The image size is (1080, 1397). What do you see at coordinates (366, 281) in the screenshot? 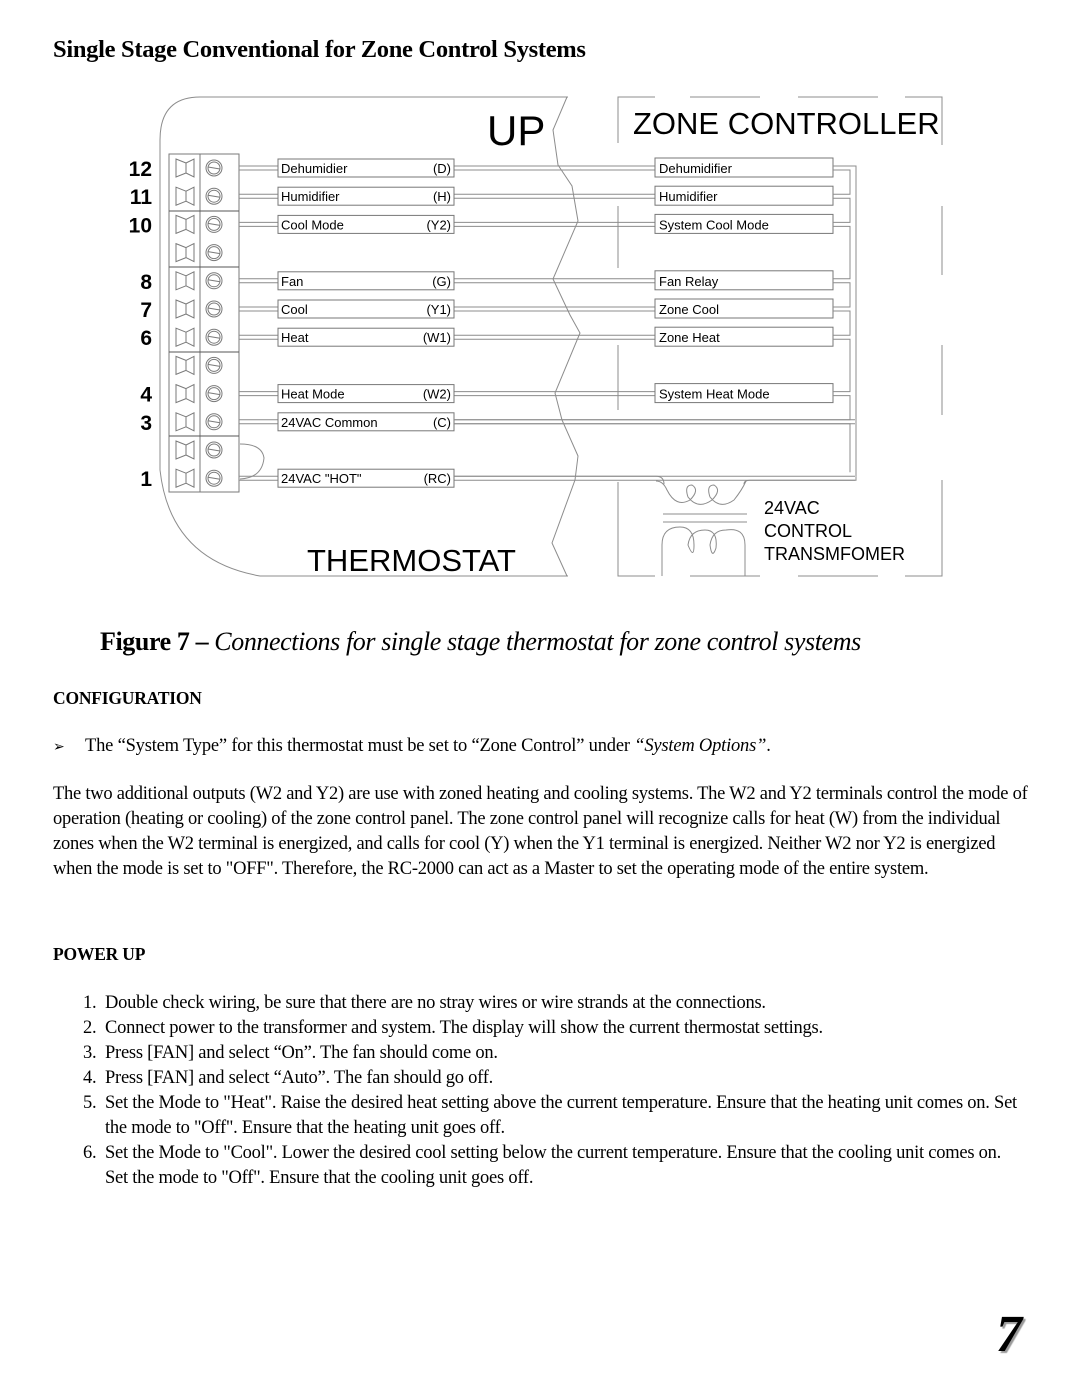
I see `thermostat-terminal-label-box` at bounding box center [366, 281].